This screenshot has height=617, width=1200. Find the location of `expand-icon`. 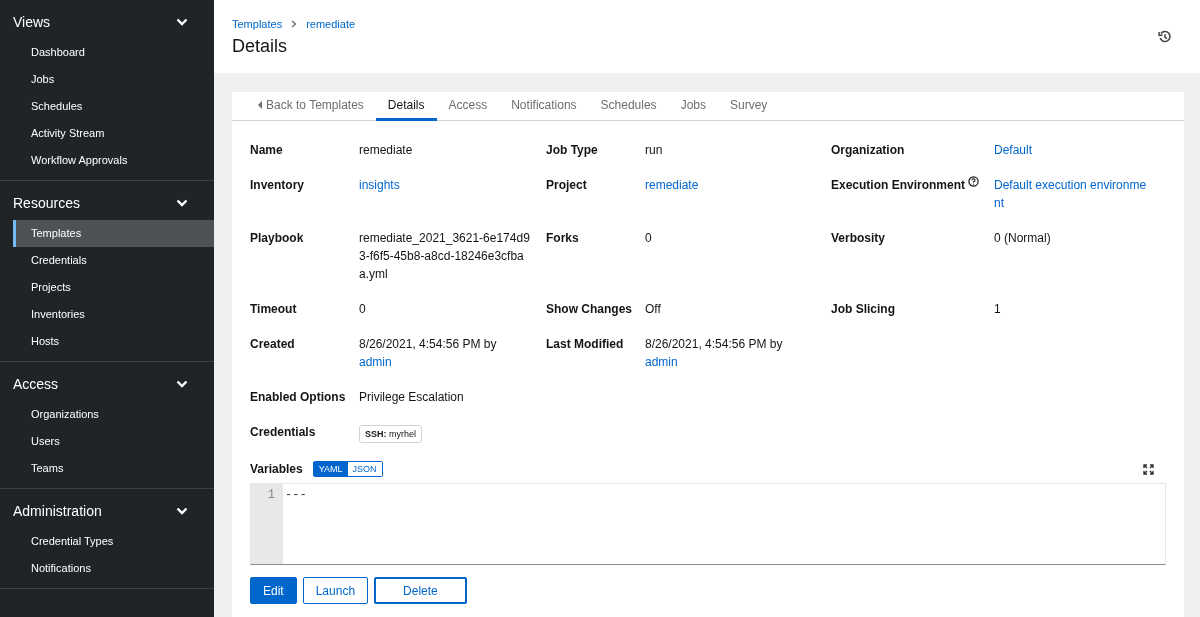

expand-icon is located at coordinates (1148, 469).